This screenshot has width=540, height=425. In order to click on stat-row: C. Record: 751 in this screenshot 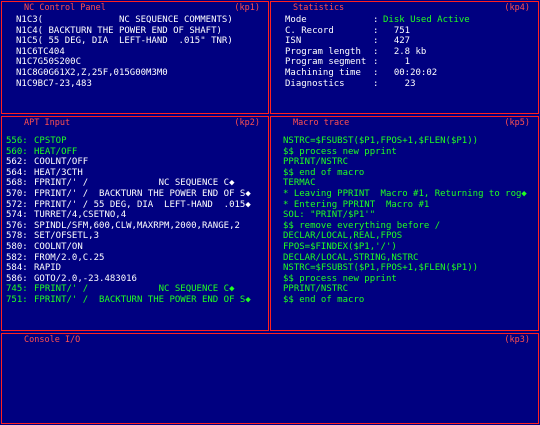, I will do `click(409, 31)`.